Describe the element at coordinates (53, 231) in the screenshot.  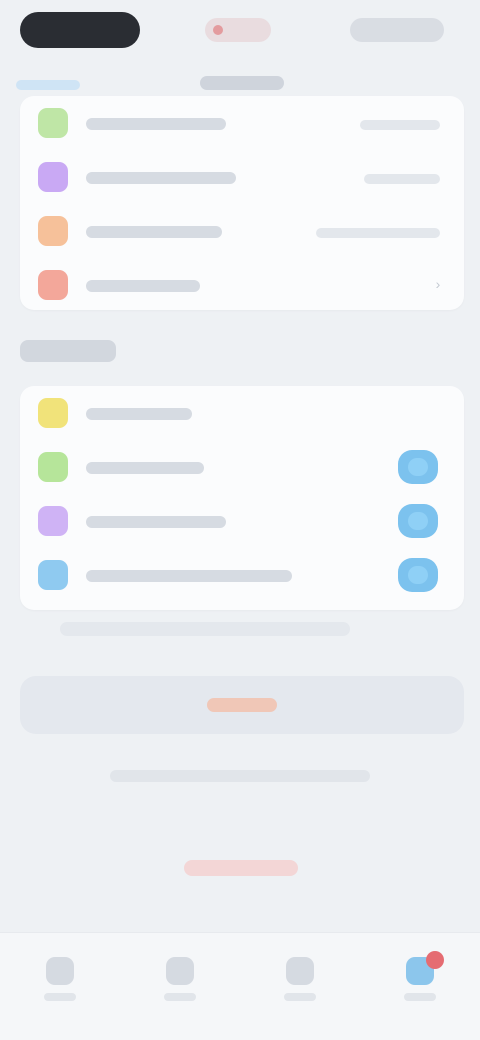
I see `orange-square-icon` at that location.